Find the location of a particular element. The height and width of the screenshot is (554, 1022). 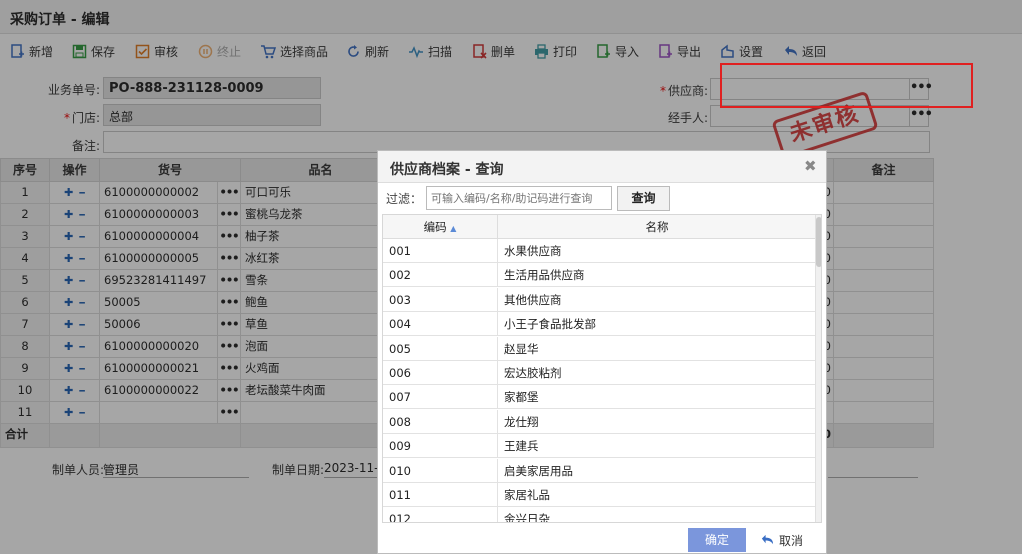

supplier-name-cell: 其他供应商 is located at coordinates (656, 300).